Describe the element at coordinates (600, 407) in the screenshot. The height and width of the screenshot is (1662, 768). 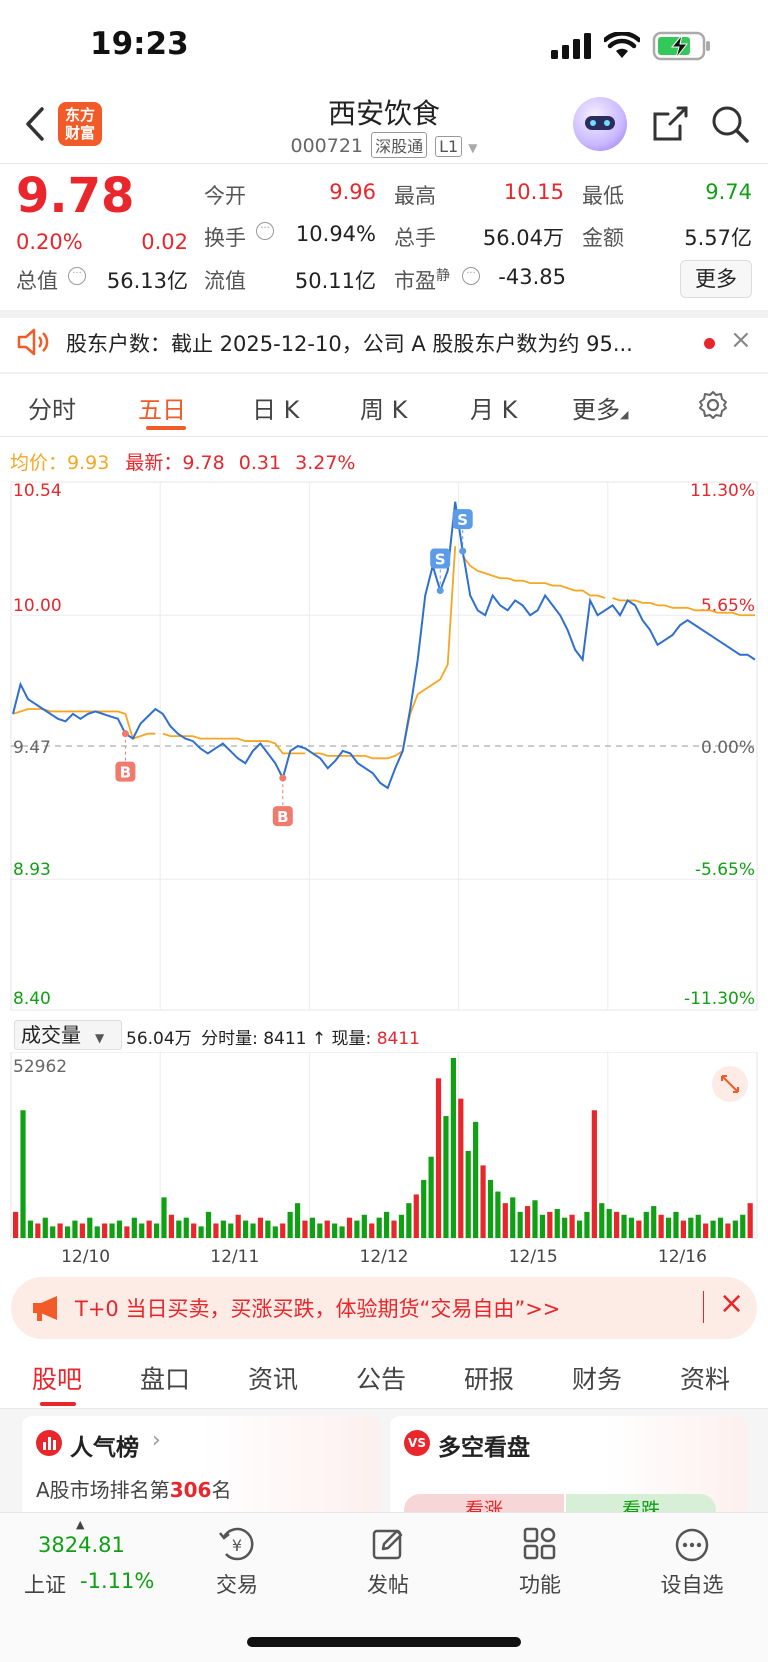
I see `tab-more: 更多◢` at that location.